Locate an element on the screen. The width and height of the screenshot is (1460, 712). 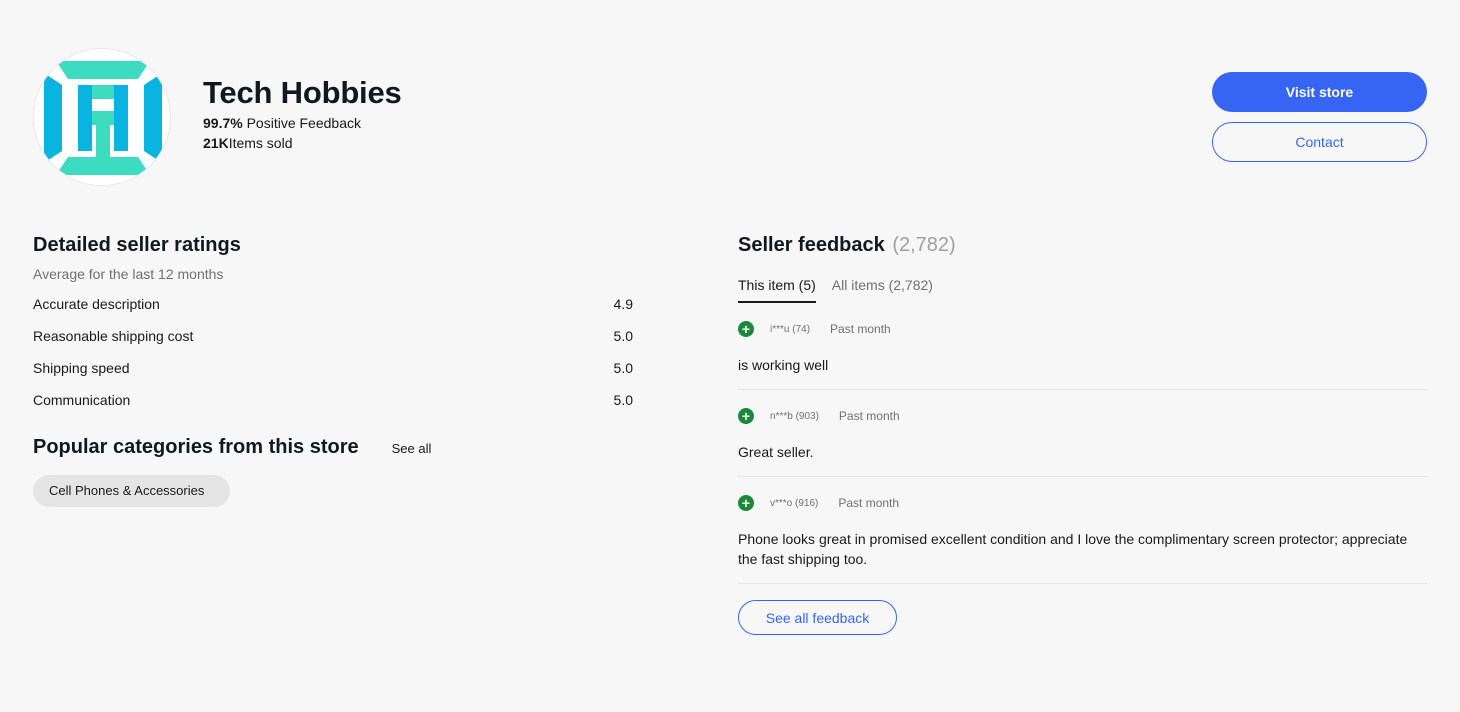
tech-hobbies-logo-icon is located at coordinates (102, 117).